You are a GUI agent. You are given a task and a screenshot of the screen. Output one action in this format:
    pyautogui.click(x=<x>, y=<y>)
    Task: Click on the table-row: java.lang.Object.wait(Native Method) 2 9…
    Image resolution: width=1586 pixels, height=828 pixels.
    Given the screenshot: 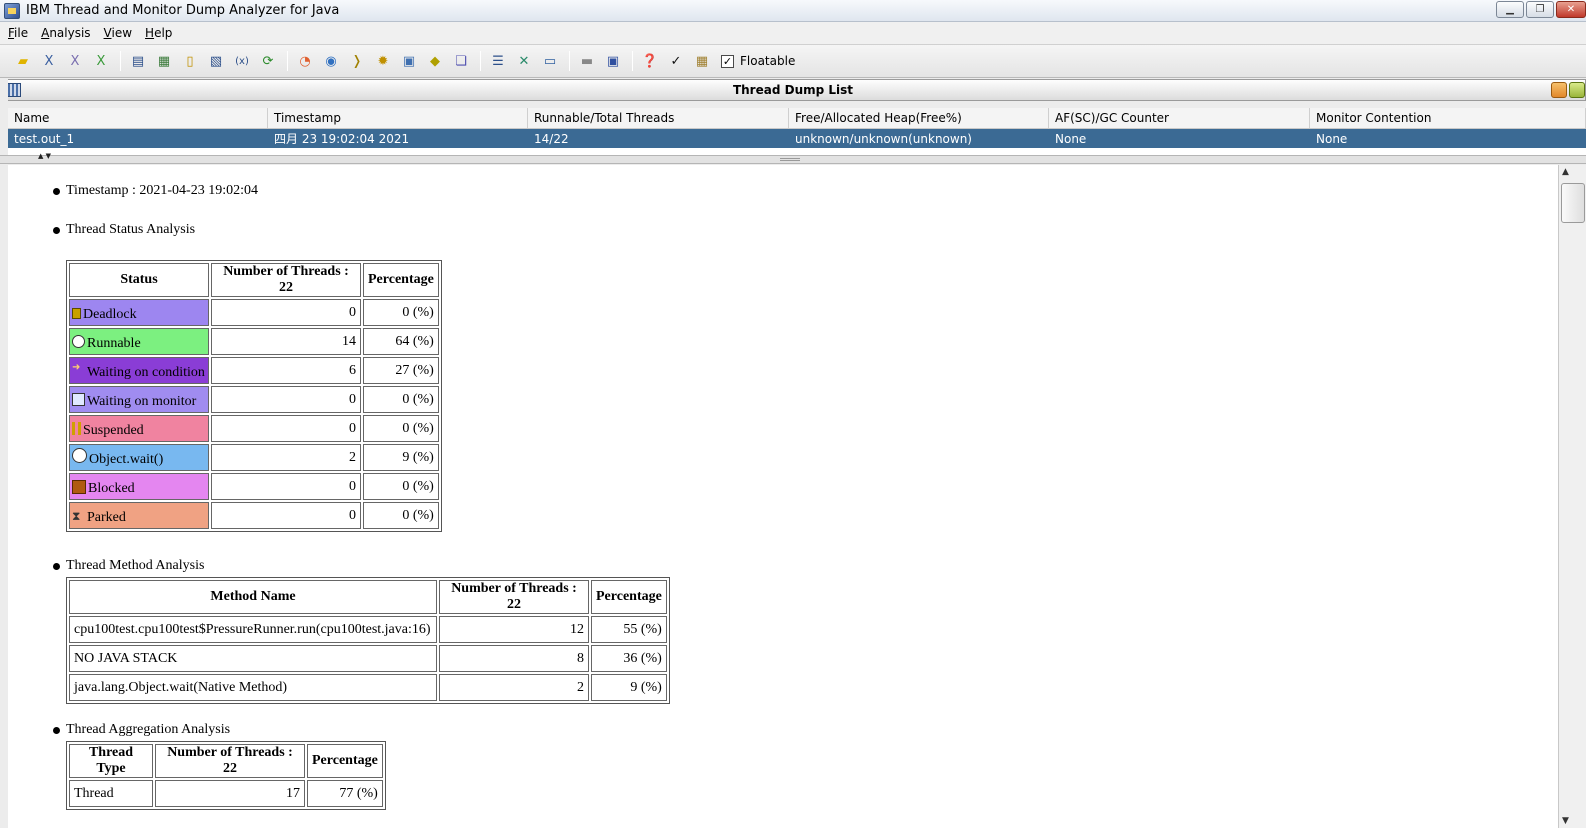 What is the action you would take?
    pyautogui.click(x=368, y=687)
    